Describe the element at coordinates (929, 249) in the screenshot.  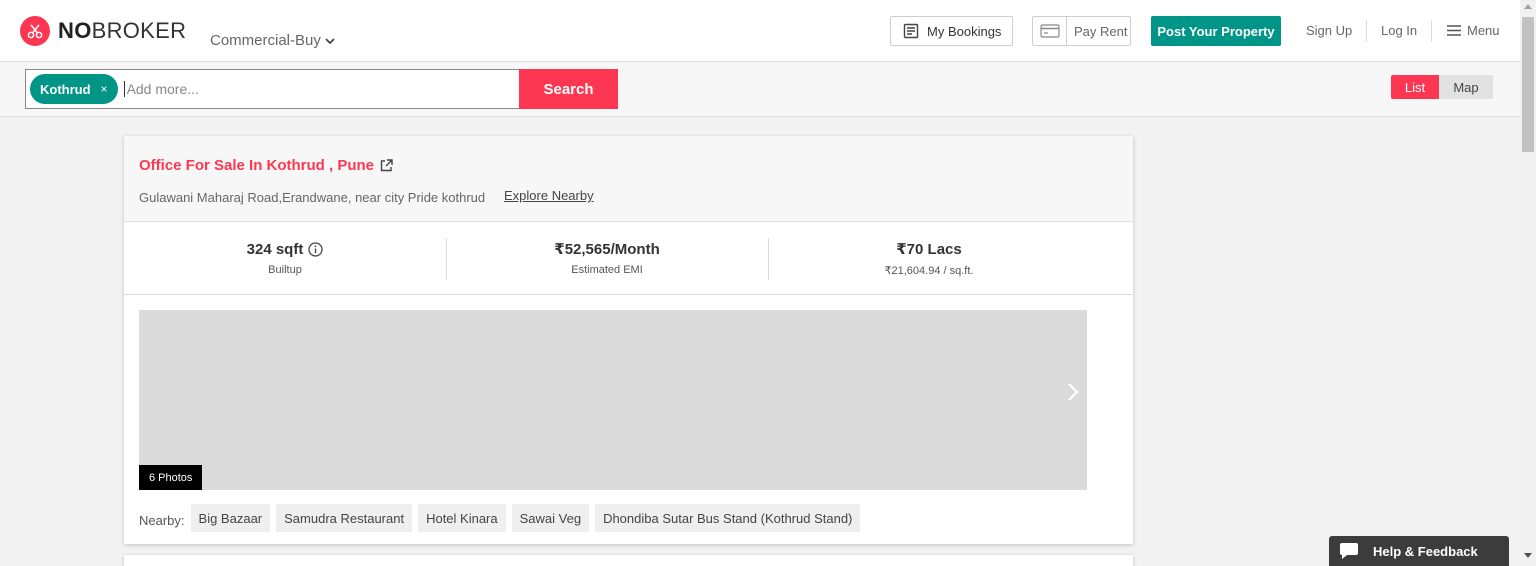
I see `stat-value: ₹70 Lacs` at that location.